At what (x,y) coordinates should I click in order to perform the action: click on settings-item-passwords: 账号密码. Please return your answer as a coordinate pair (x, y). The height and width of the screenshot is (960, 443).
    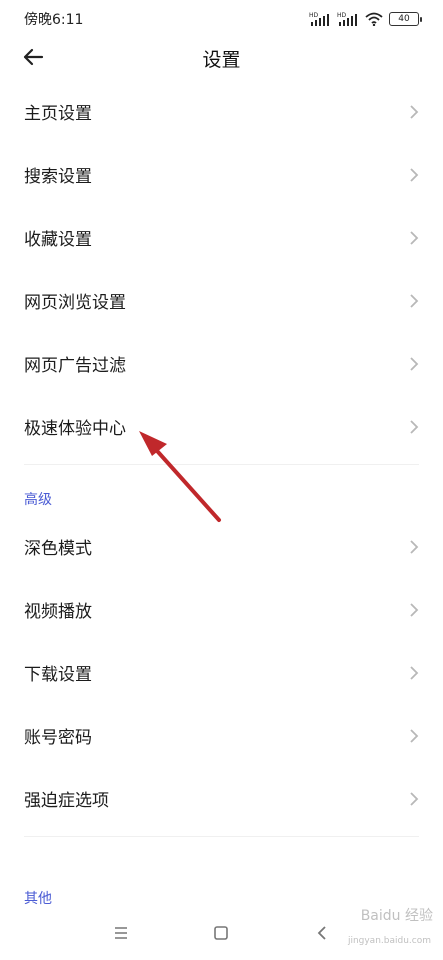
    Looking at the image, I should click on (221, 735).